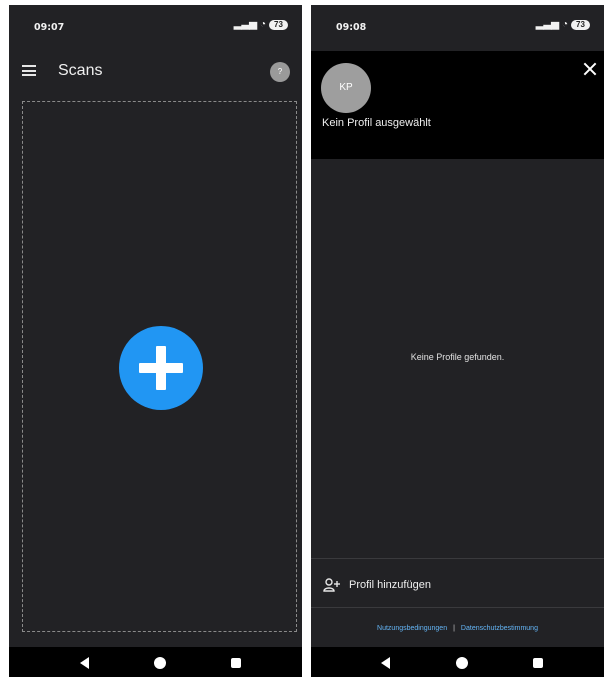 This screenshot has height=677, width=604. Describe the element at coordinates (499, 628) in the screenshot. I see `privacy-link: Datenschutzbestimmung` at that location.